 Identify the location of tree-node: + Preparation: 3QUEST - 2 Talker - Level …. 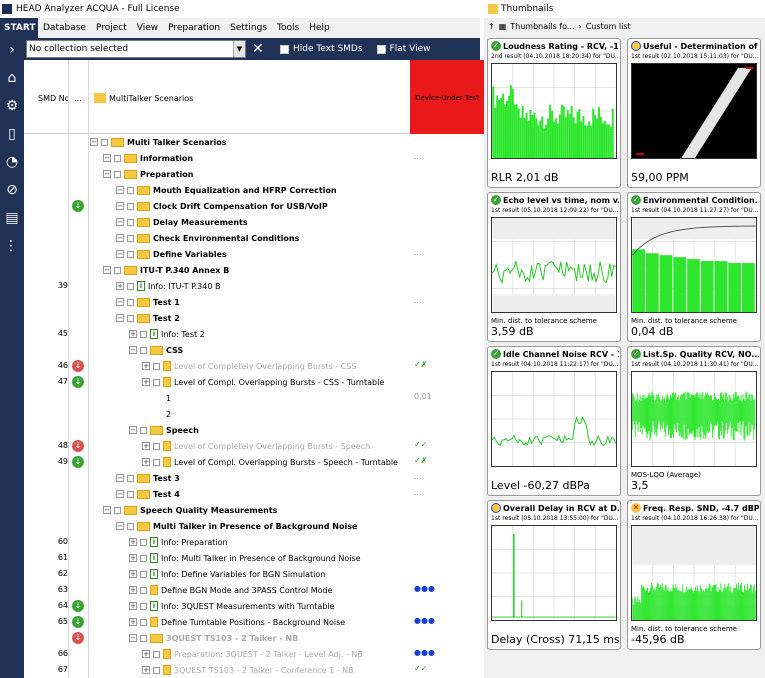
(252, 654).